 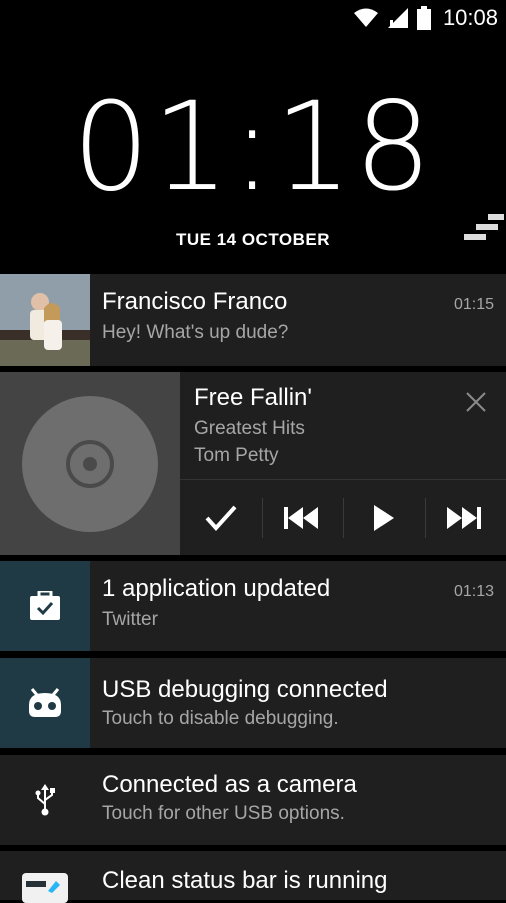 What do you see at coordinates (45, 320) in the screenshot?
I see `contact-photo` at bounding box center [45, 320].